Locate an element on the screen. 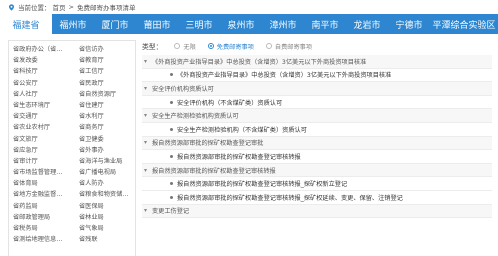  sidebar-department-item: 省应急厅 is located at coordinates (42, 150).